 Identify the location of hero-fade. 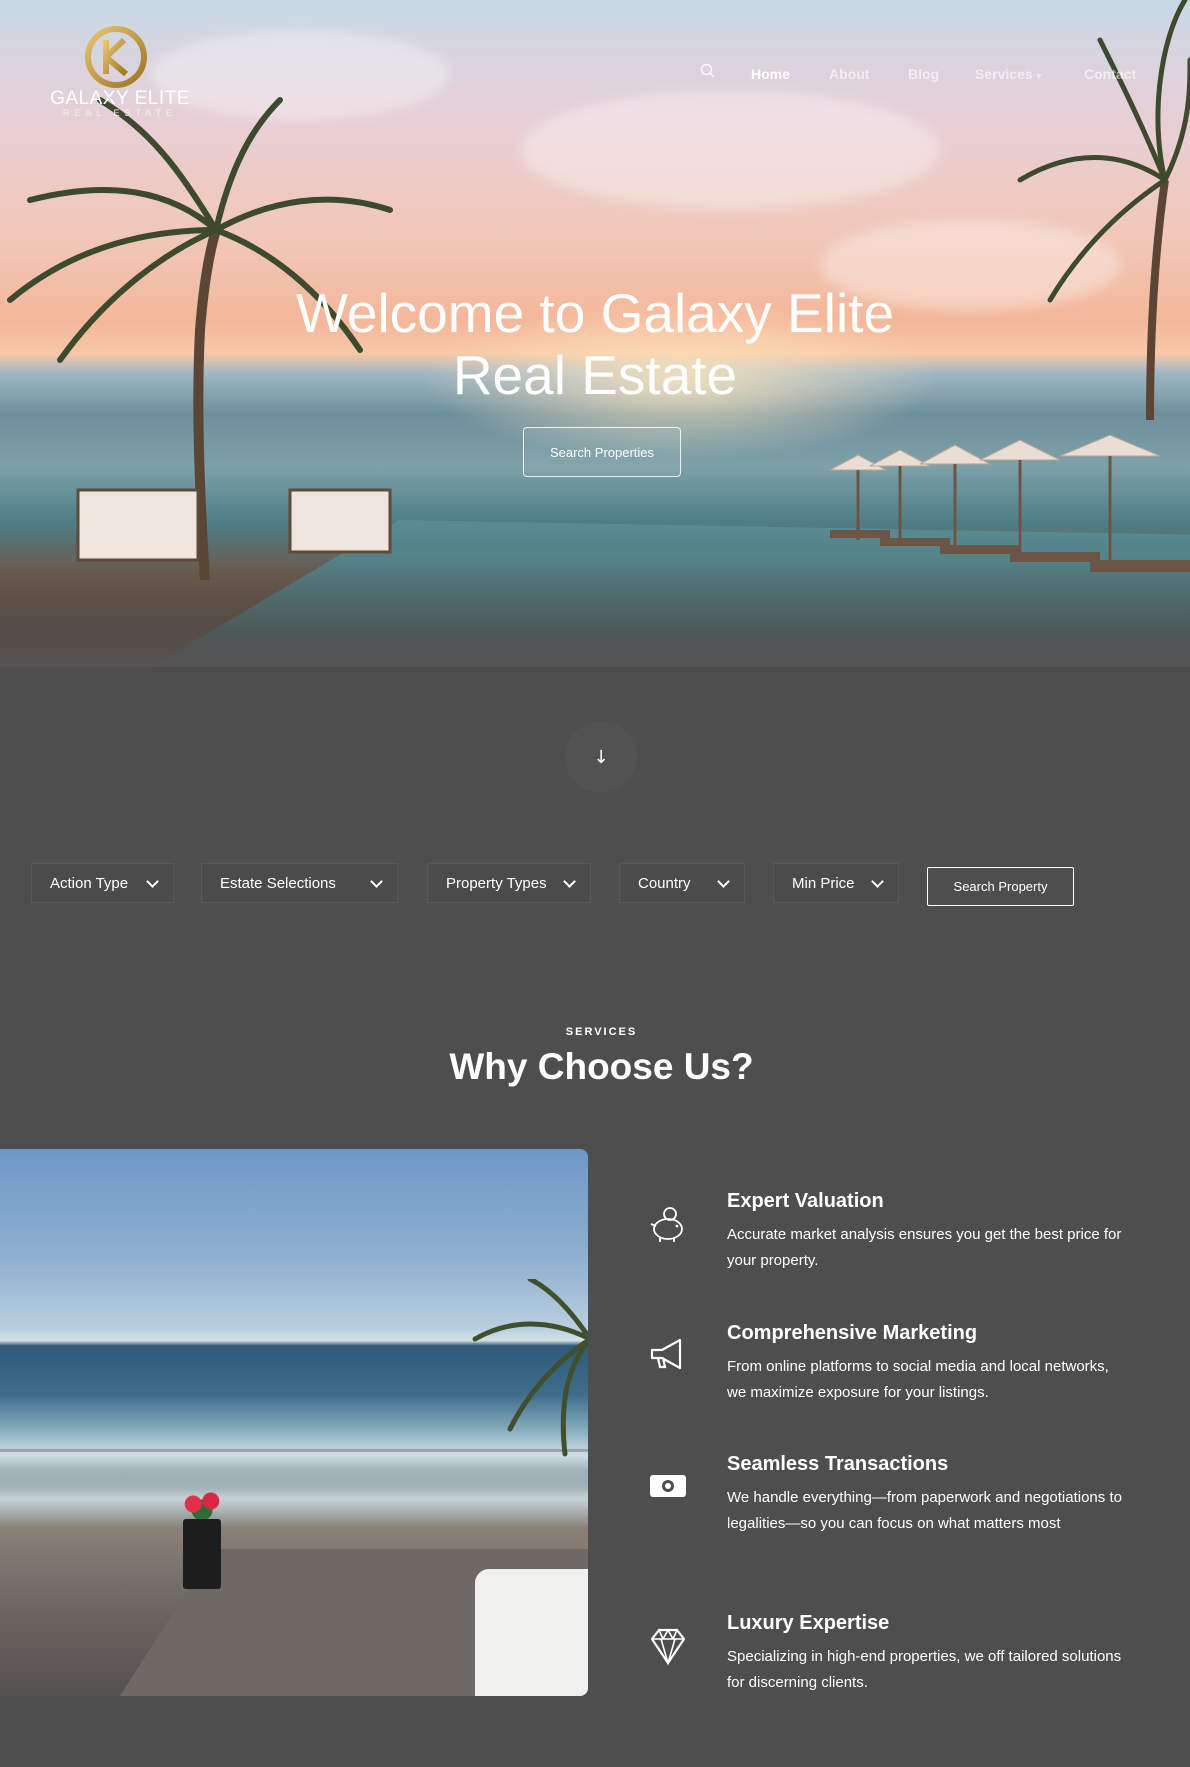
(595, 648).